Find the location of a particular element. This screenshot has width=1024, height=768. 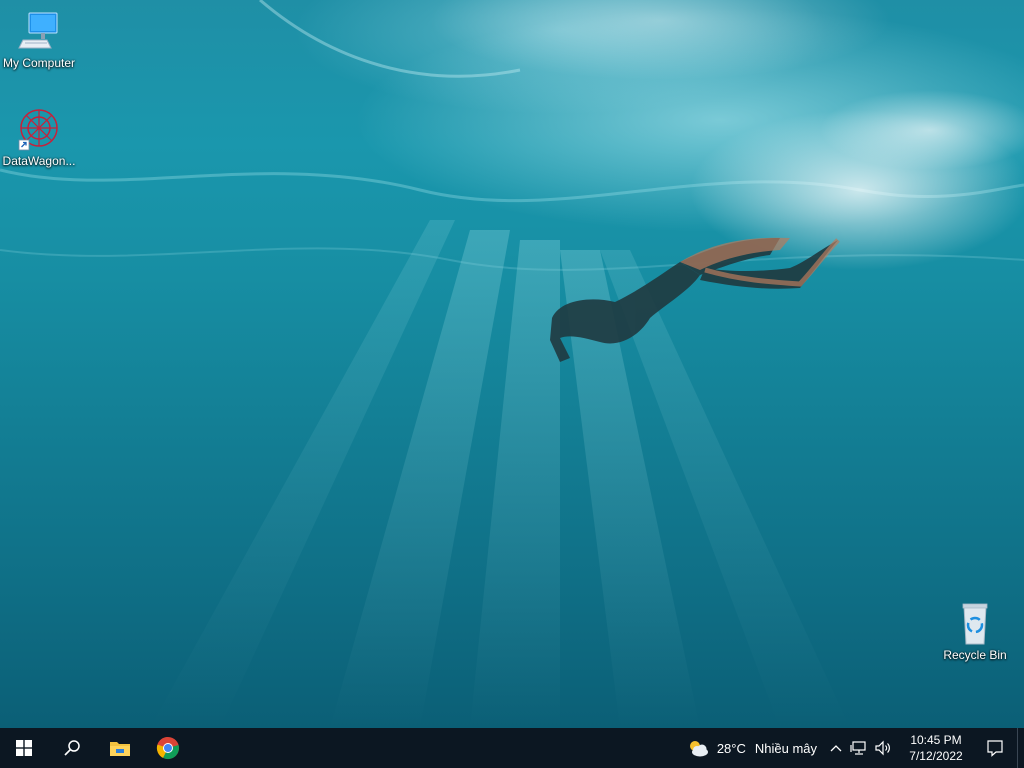

tray-volume is located at coordinates (883, 748).